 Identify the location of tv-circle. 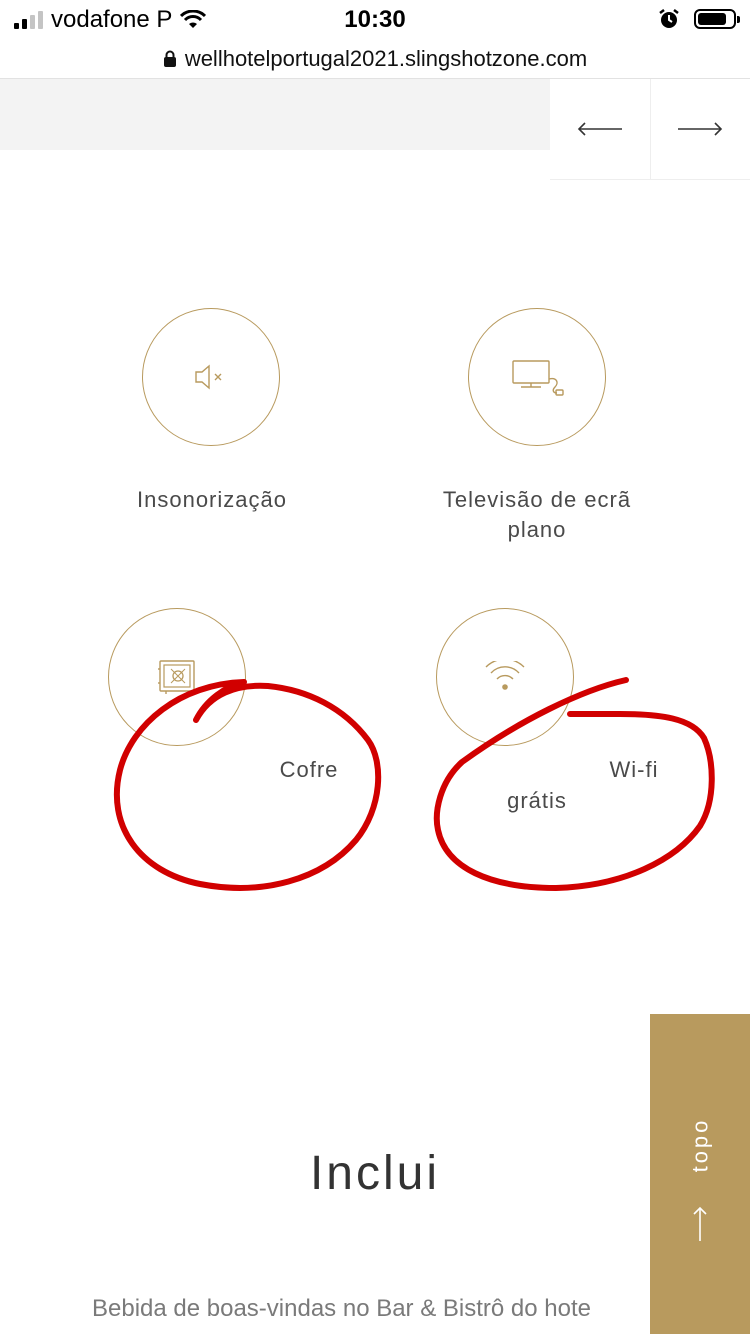
(537, 377).